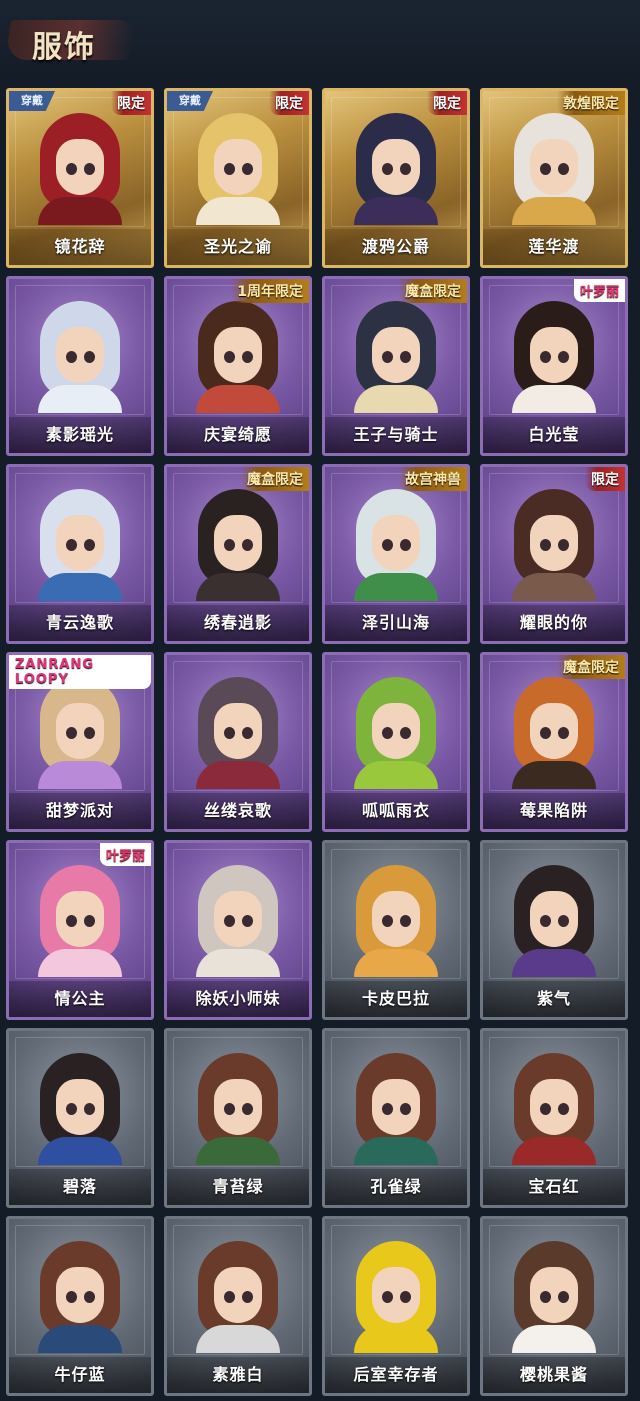  I want to click on outfit-card: 樱桃果酱, so click(554, 1306).